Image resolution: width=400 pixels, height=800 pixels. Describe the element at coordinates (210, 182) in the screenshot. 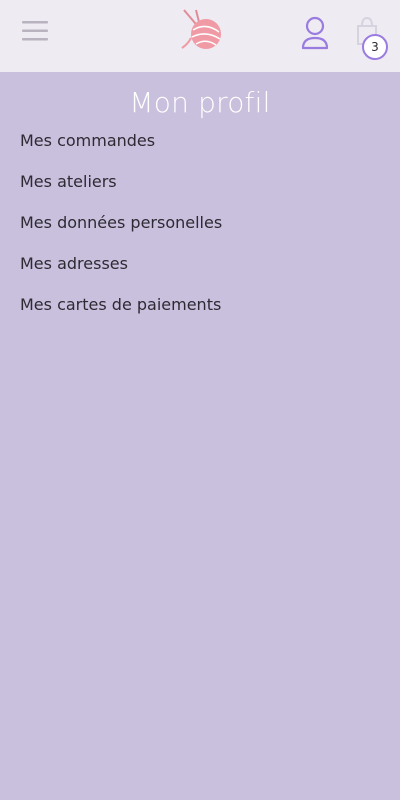

I see `menu-item-workshops: Mes ateliers` at that location.